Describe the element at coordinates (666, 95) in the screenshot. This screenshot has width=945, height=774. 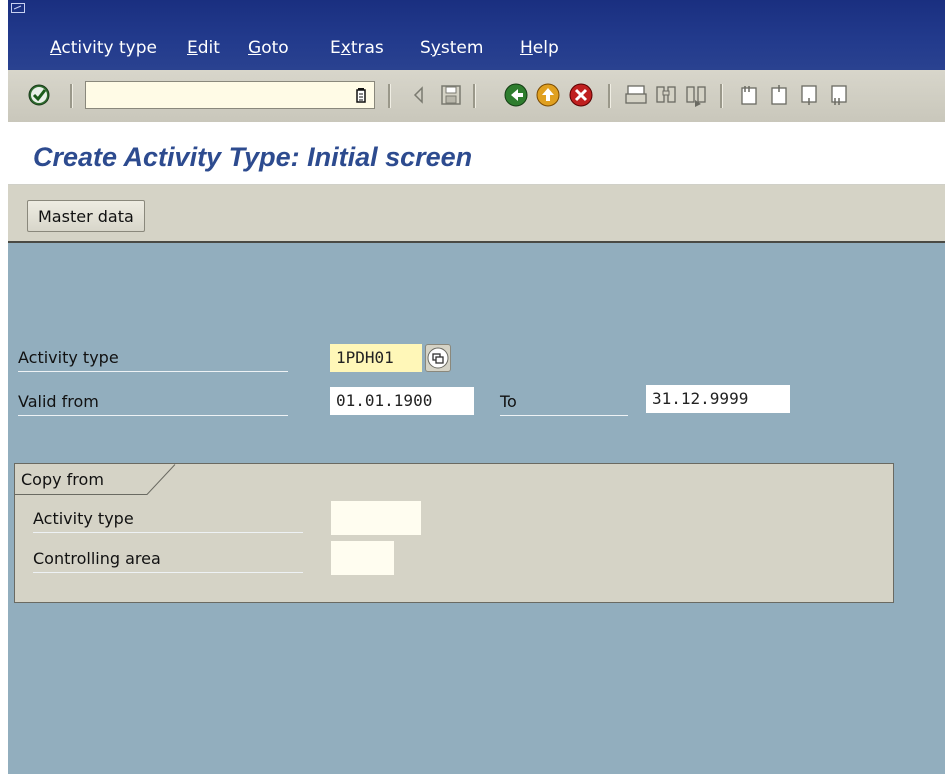
I see `find-icon` at that location.